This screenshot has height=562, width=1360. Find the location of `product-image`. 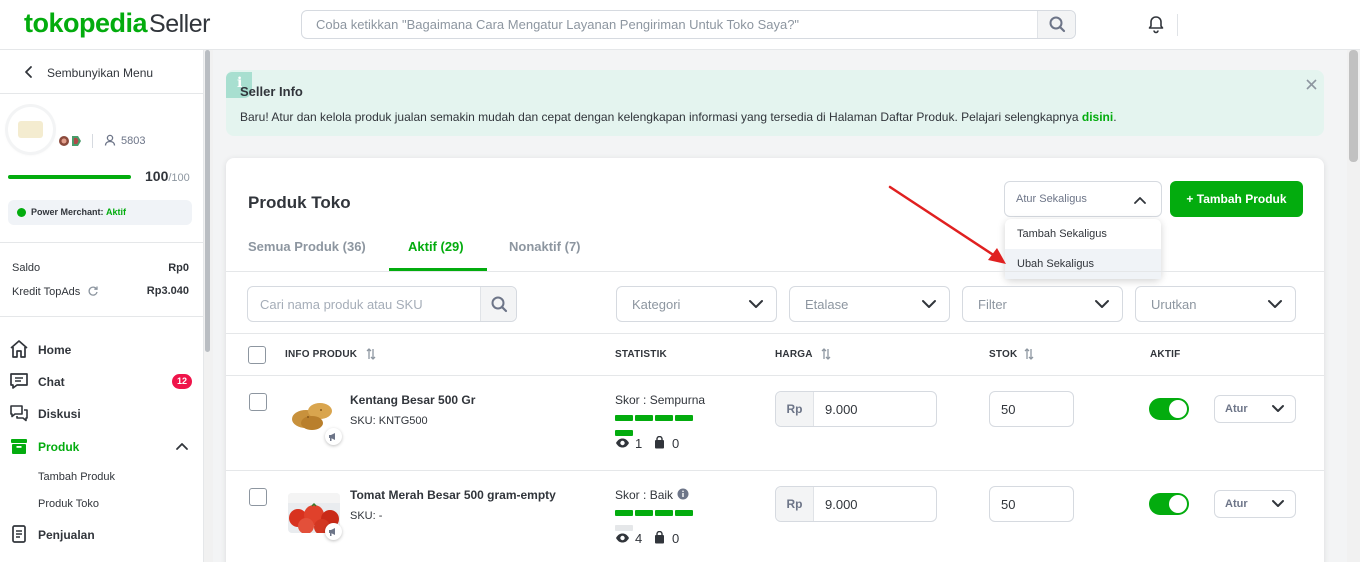

product-image is located at coordinates (314, 413).